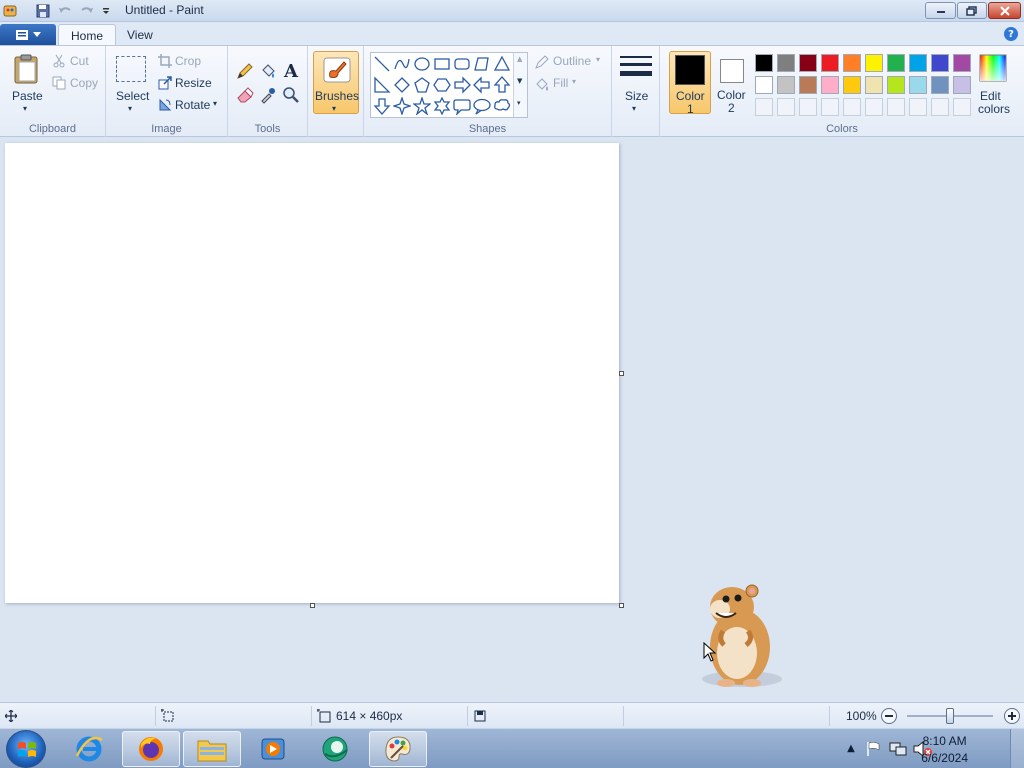 The image size is (1024, 768). Describe the element at coordinates (734, 83) in the screenshot. I see `color2-button: Color 2` at that location.